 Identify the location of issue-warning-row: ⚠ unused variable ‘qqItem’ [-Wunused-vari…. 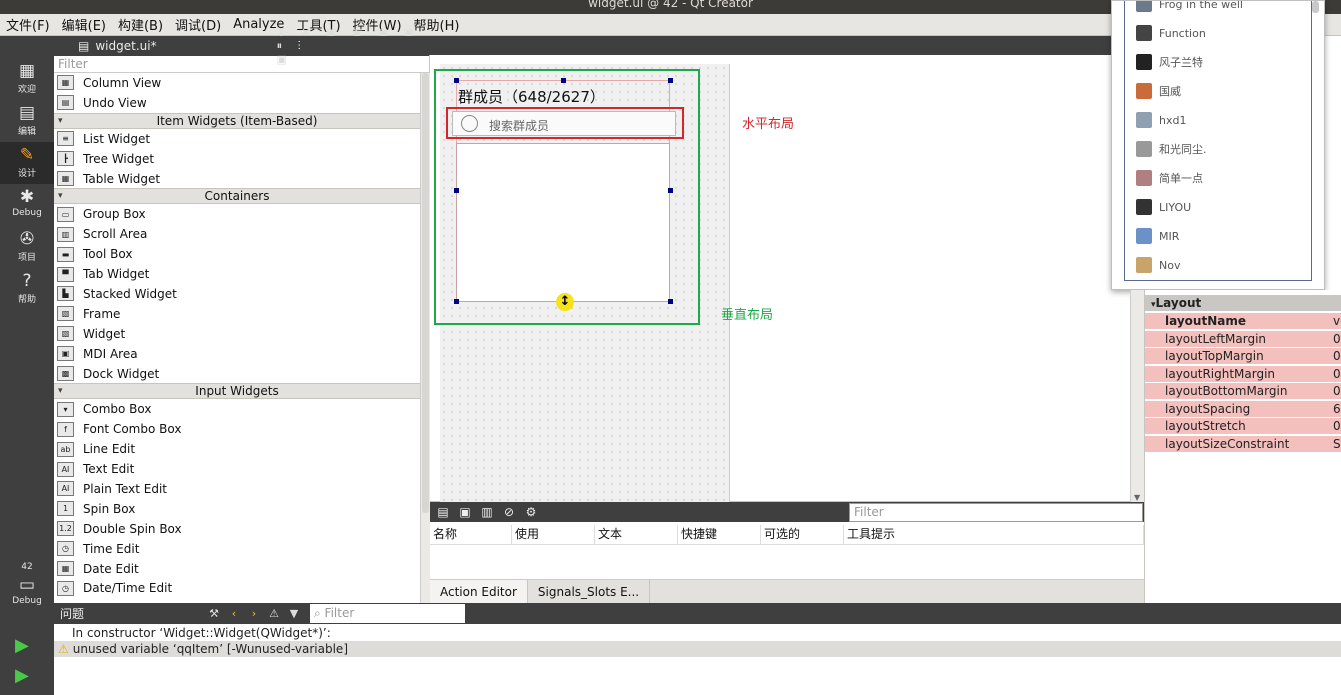
(697, 649).